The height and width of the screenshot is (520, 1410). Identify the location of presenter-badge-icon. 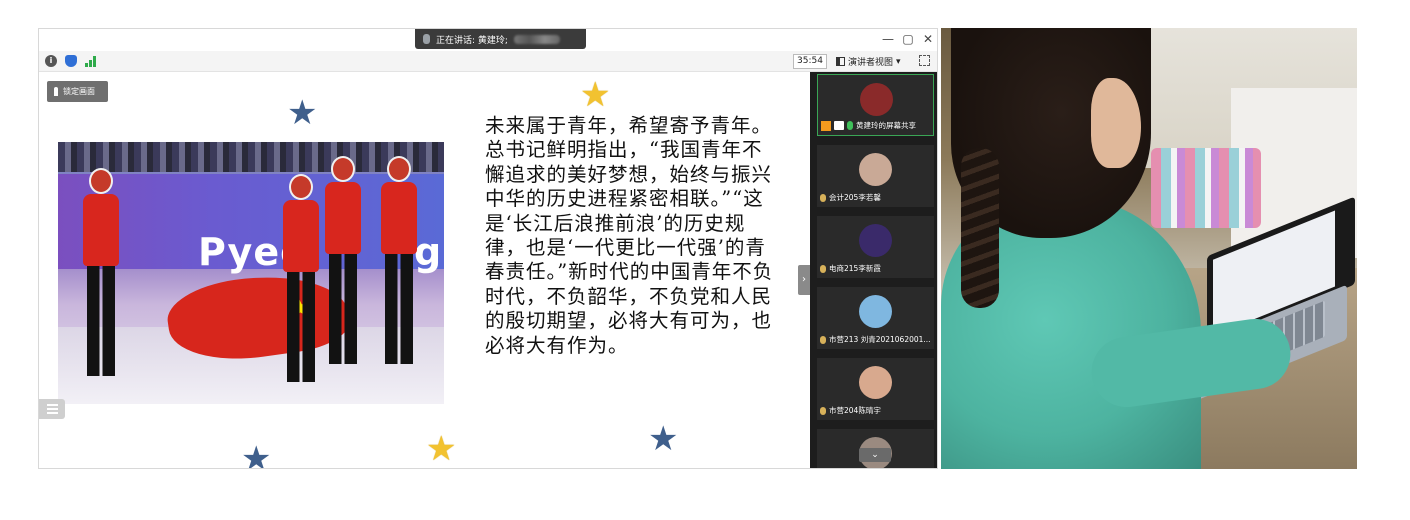
(826, 125).